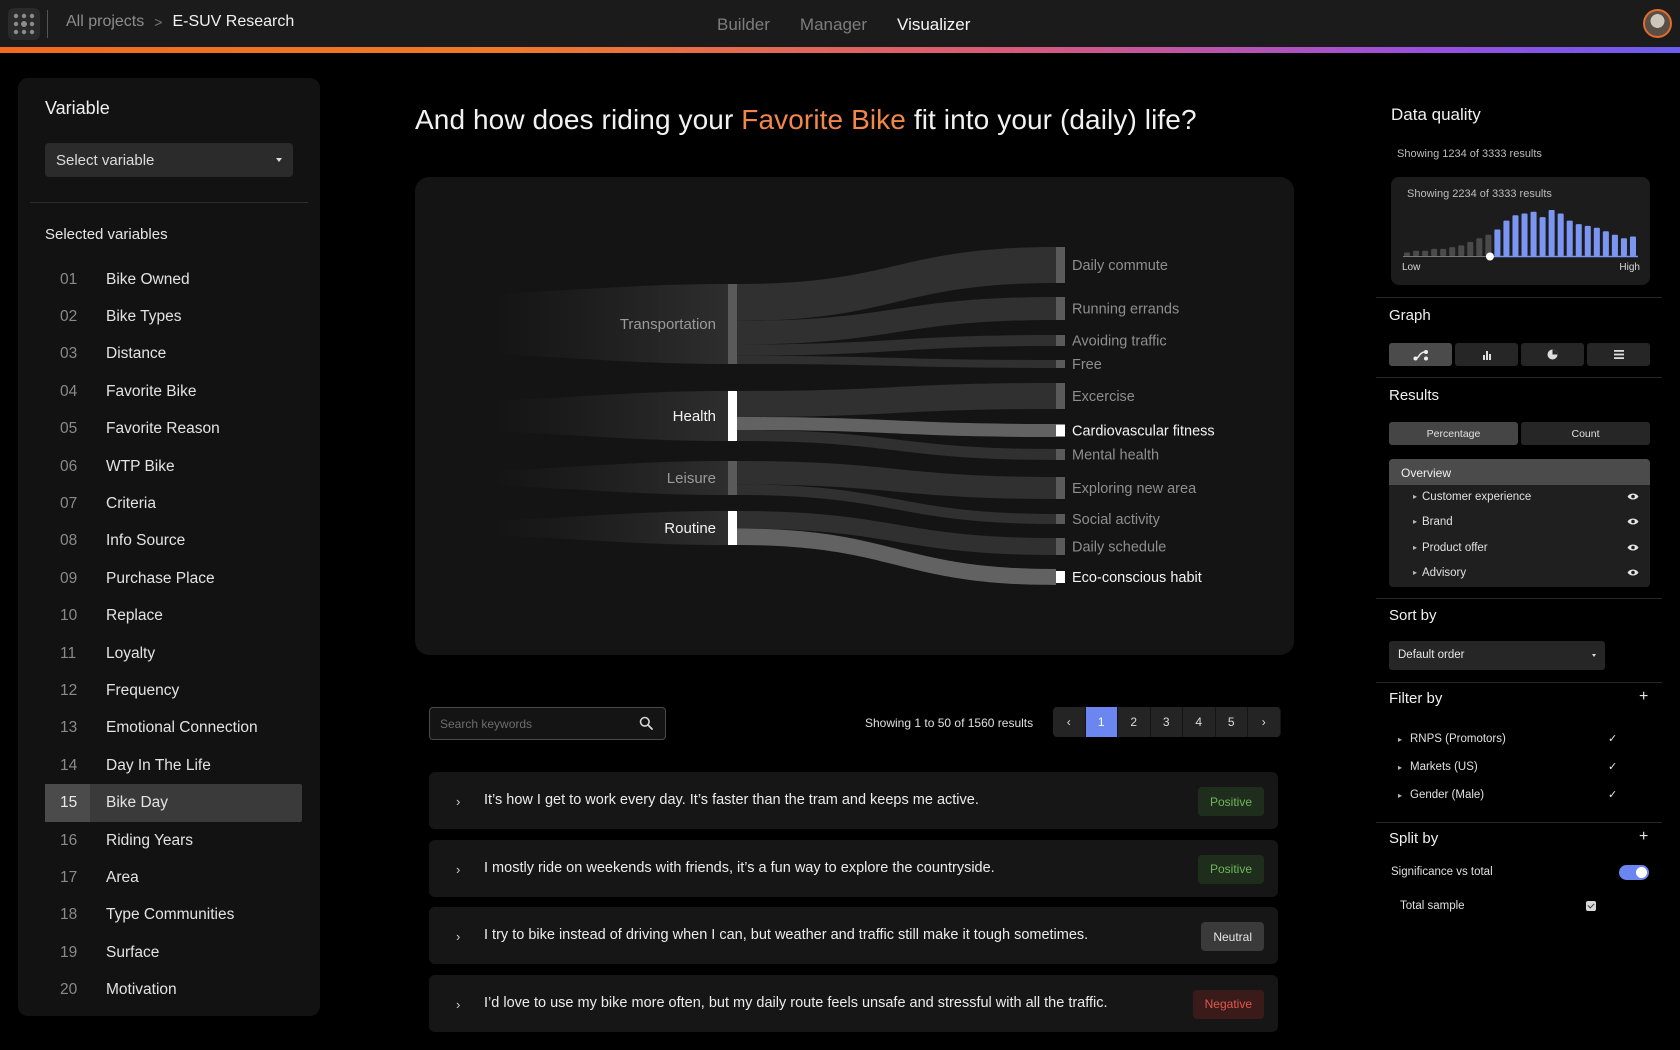 This screenshot has height=1050, width=1680. Describe the element at coordinates (1643, 837) in the screenshot. I see `add-split-button: +` at that location.